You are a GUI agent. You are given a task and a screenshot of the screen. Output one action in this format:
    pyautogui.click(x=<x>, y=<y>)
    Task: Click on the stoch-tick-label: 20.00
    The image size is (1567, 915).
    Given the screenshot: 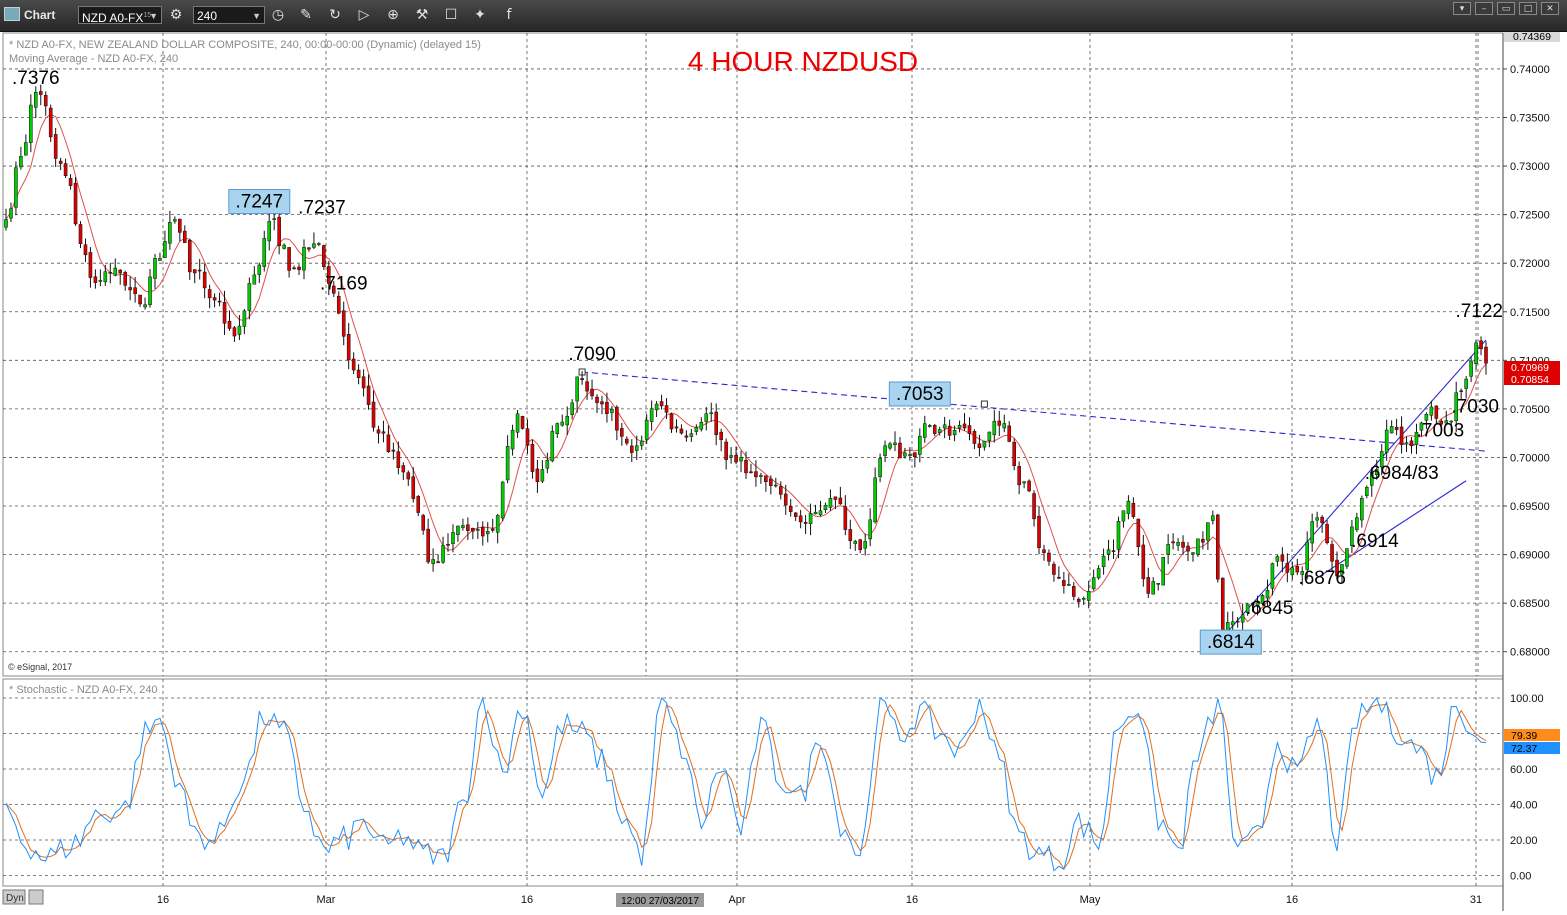 What is the action you would take?
    pyautogui.click(x=1524, y=841)
    